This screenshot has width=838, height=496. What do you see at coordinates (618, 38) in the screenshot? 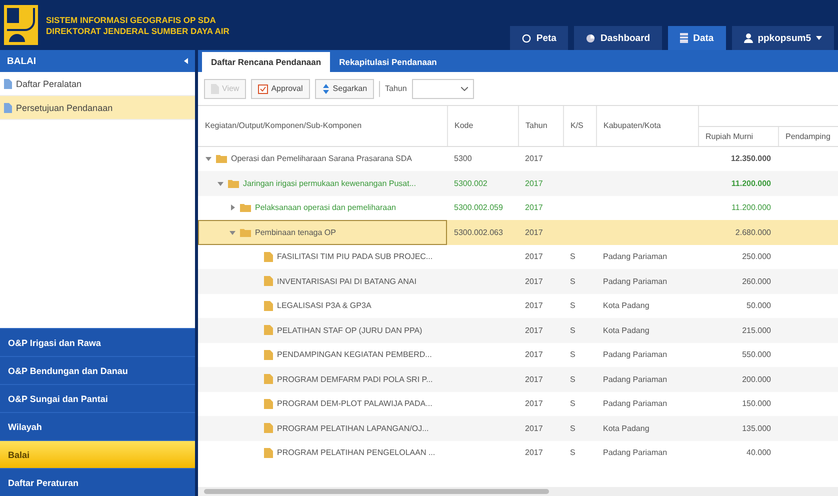
I see `nav-tab: Dashboard` at bounding box center [618, 38].